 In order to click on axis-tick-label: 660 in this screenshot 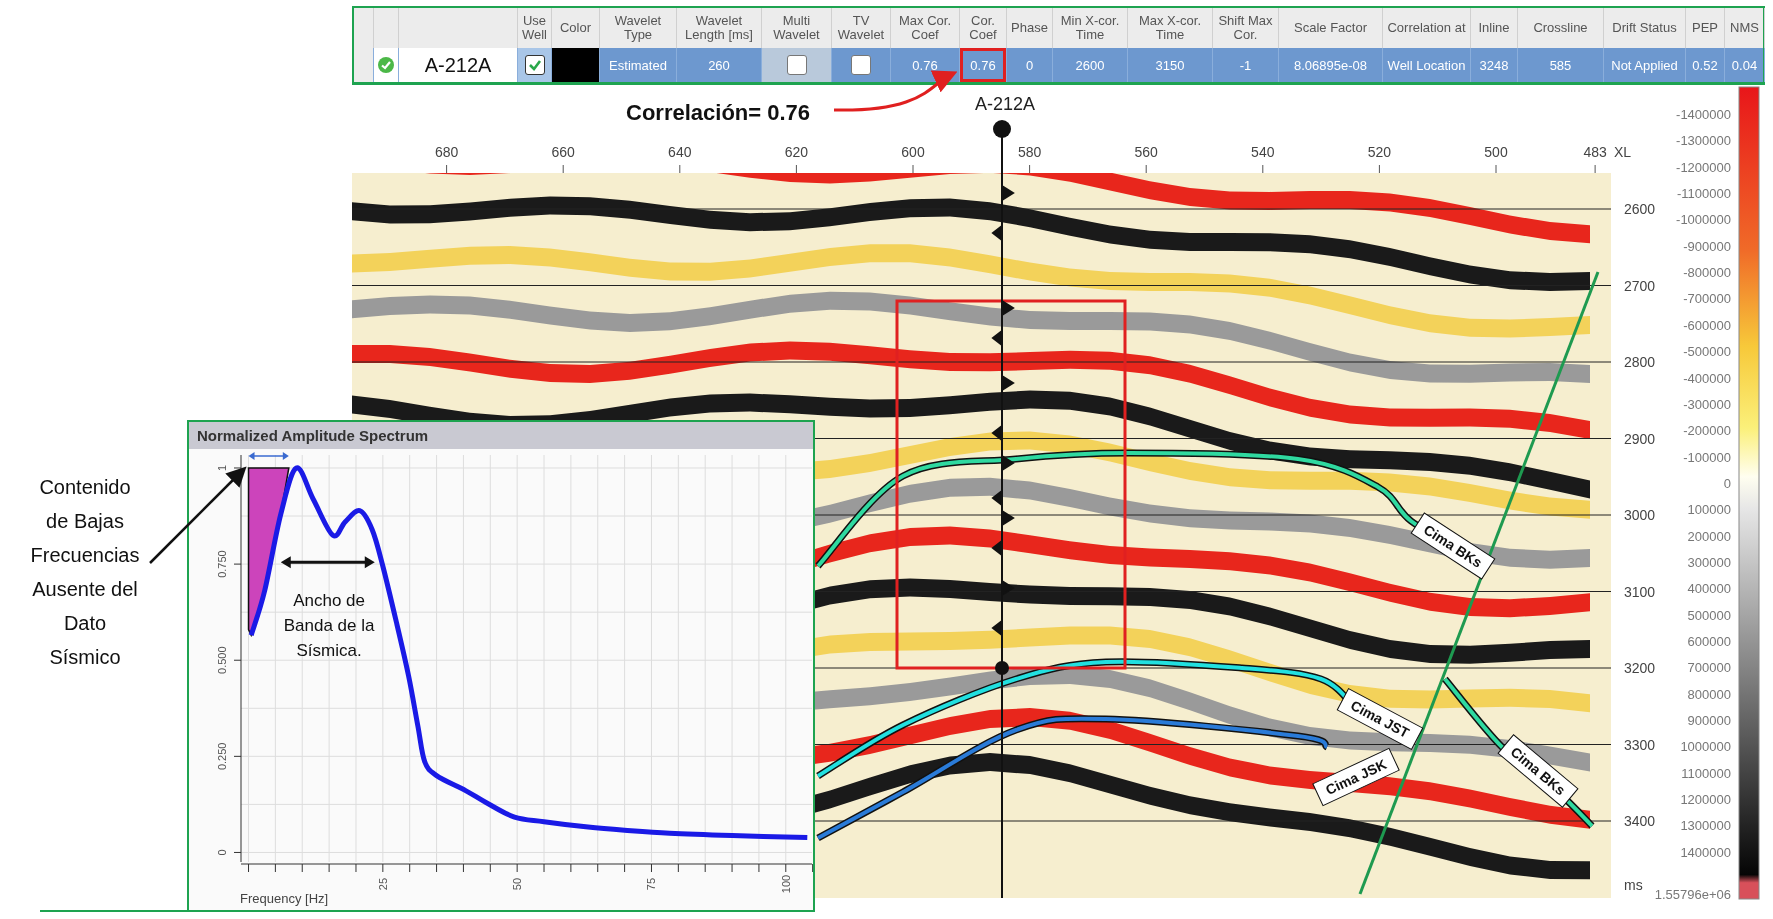, I will do `click(563, 152)`.